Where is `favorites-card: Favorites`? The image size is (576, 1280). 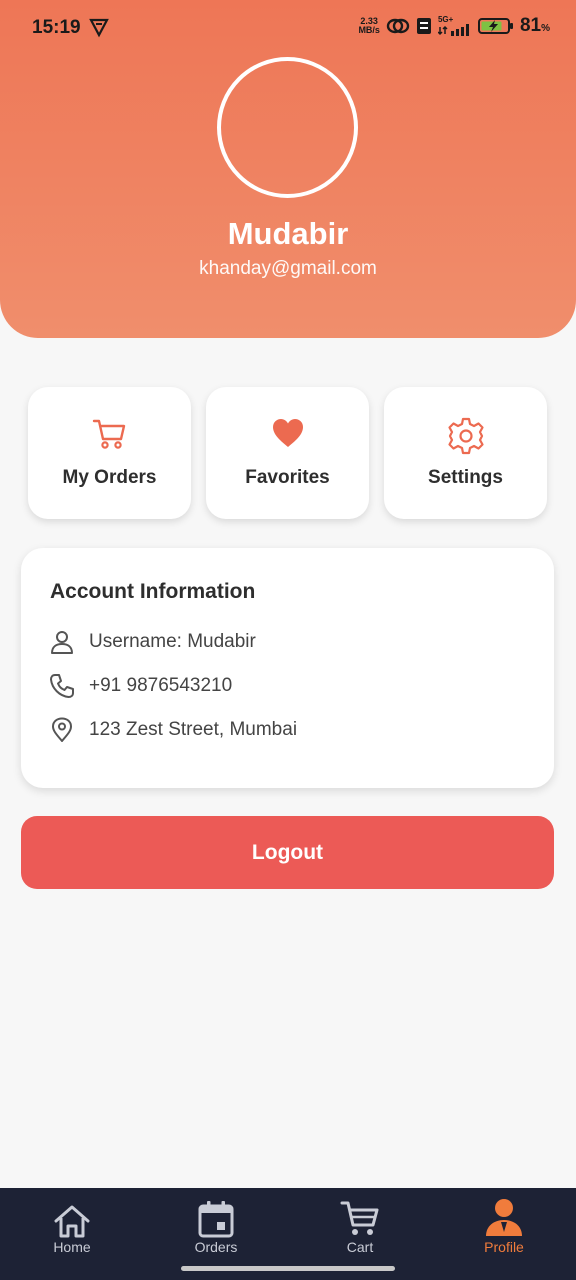
favorites-card: Favorites is located at coordinates (287, 453).